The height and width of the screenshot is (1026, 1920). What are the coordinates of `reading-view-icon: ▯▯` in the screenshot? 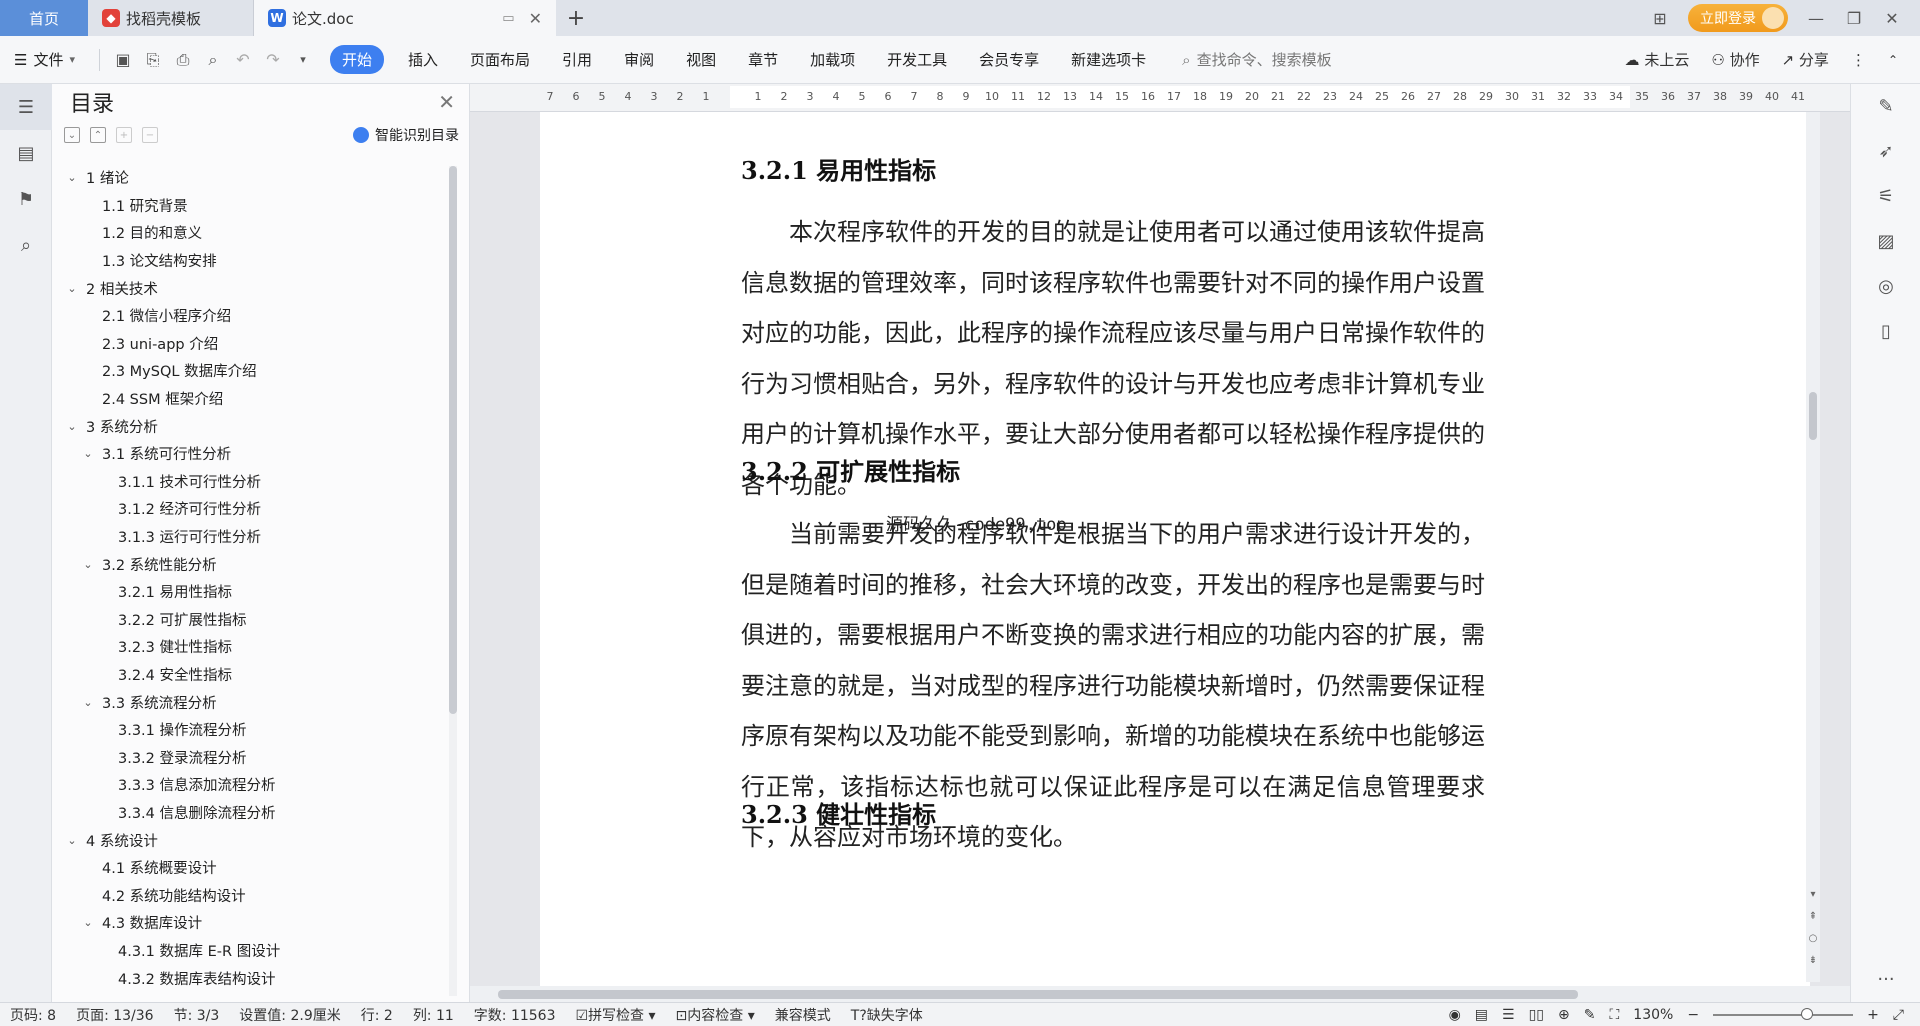 It's located at (1536, 1015).